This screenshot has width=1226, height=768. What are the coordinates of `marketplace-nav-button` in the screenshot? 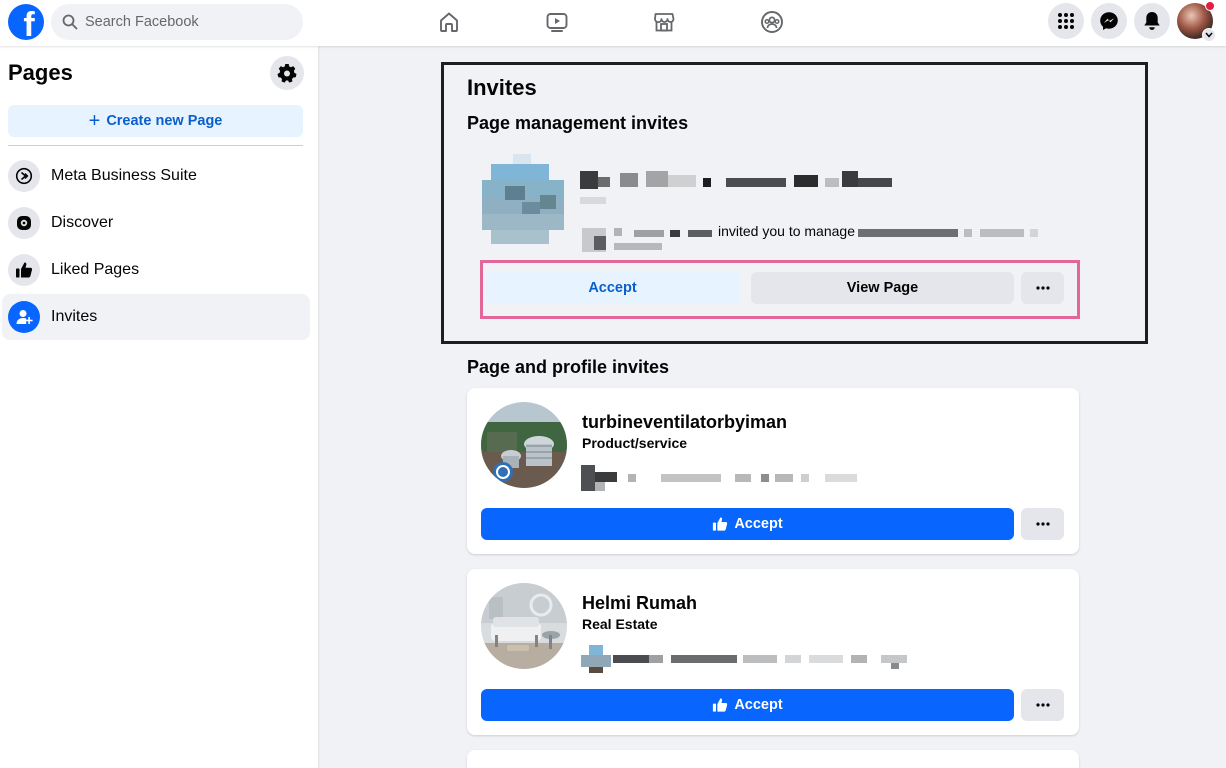 It's located at (664, 22).